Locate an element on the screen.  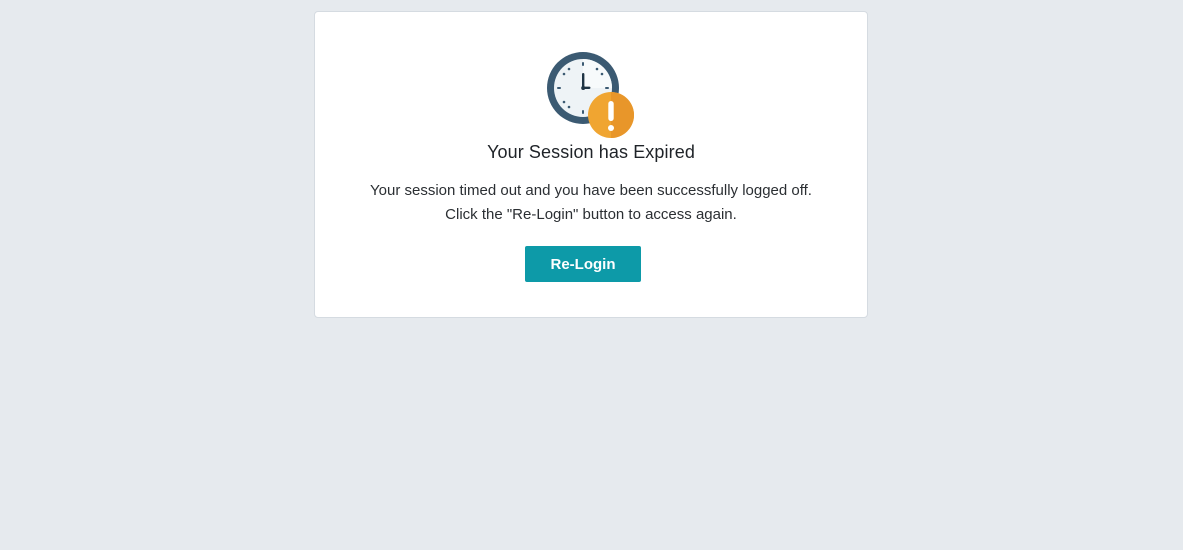
relogin-button: Re-Login is located at coordinates (583, 264).